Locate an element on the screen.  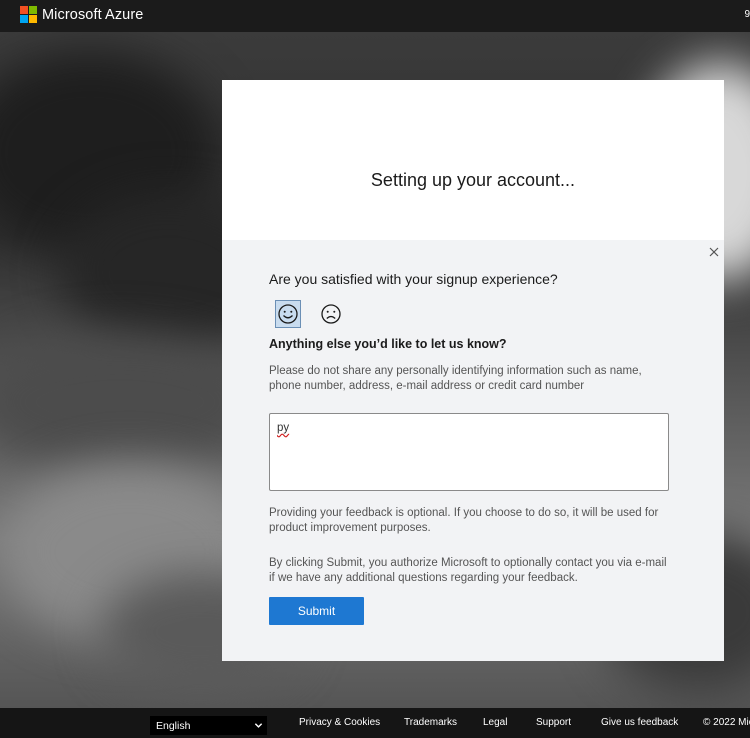
satisfied-button is located at coordinates (288, 314).